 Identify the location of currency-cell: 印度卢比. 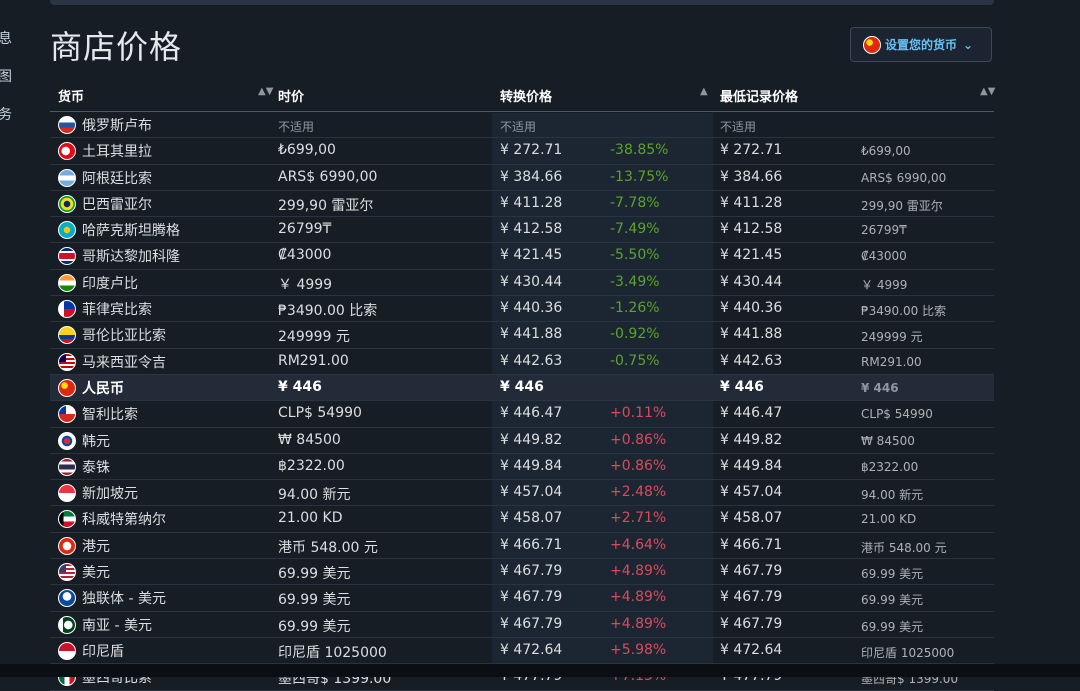
(98, 283).